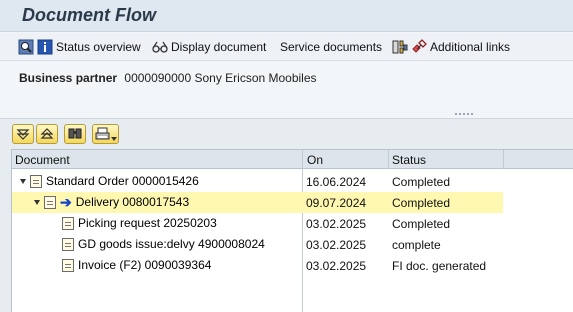 This screenshot has width=573, height=312. I want to click on current-document-arrow-icon: ➔, so click(66, 202).